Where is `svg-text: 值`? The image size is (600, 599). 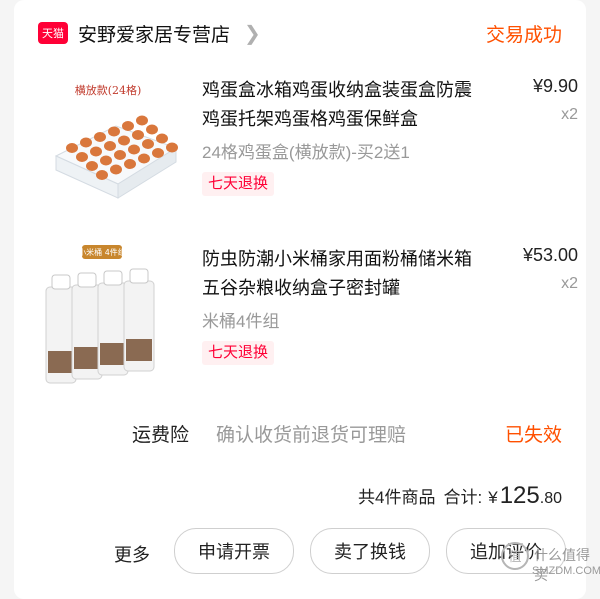 svg-text: 值 is located at coordinates (514, 557).